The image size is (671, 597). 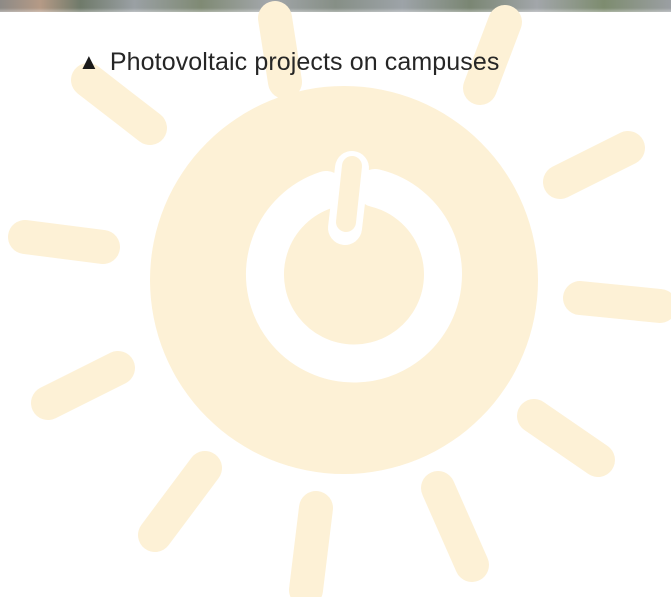 What do you see at coordinates (89, 61) in the screenshot?
I see `triangle-up-icon: ▲` at bounding box center [89, 61].